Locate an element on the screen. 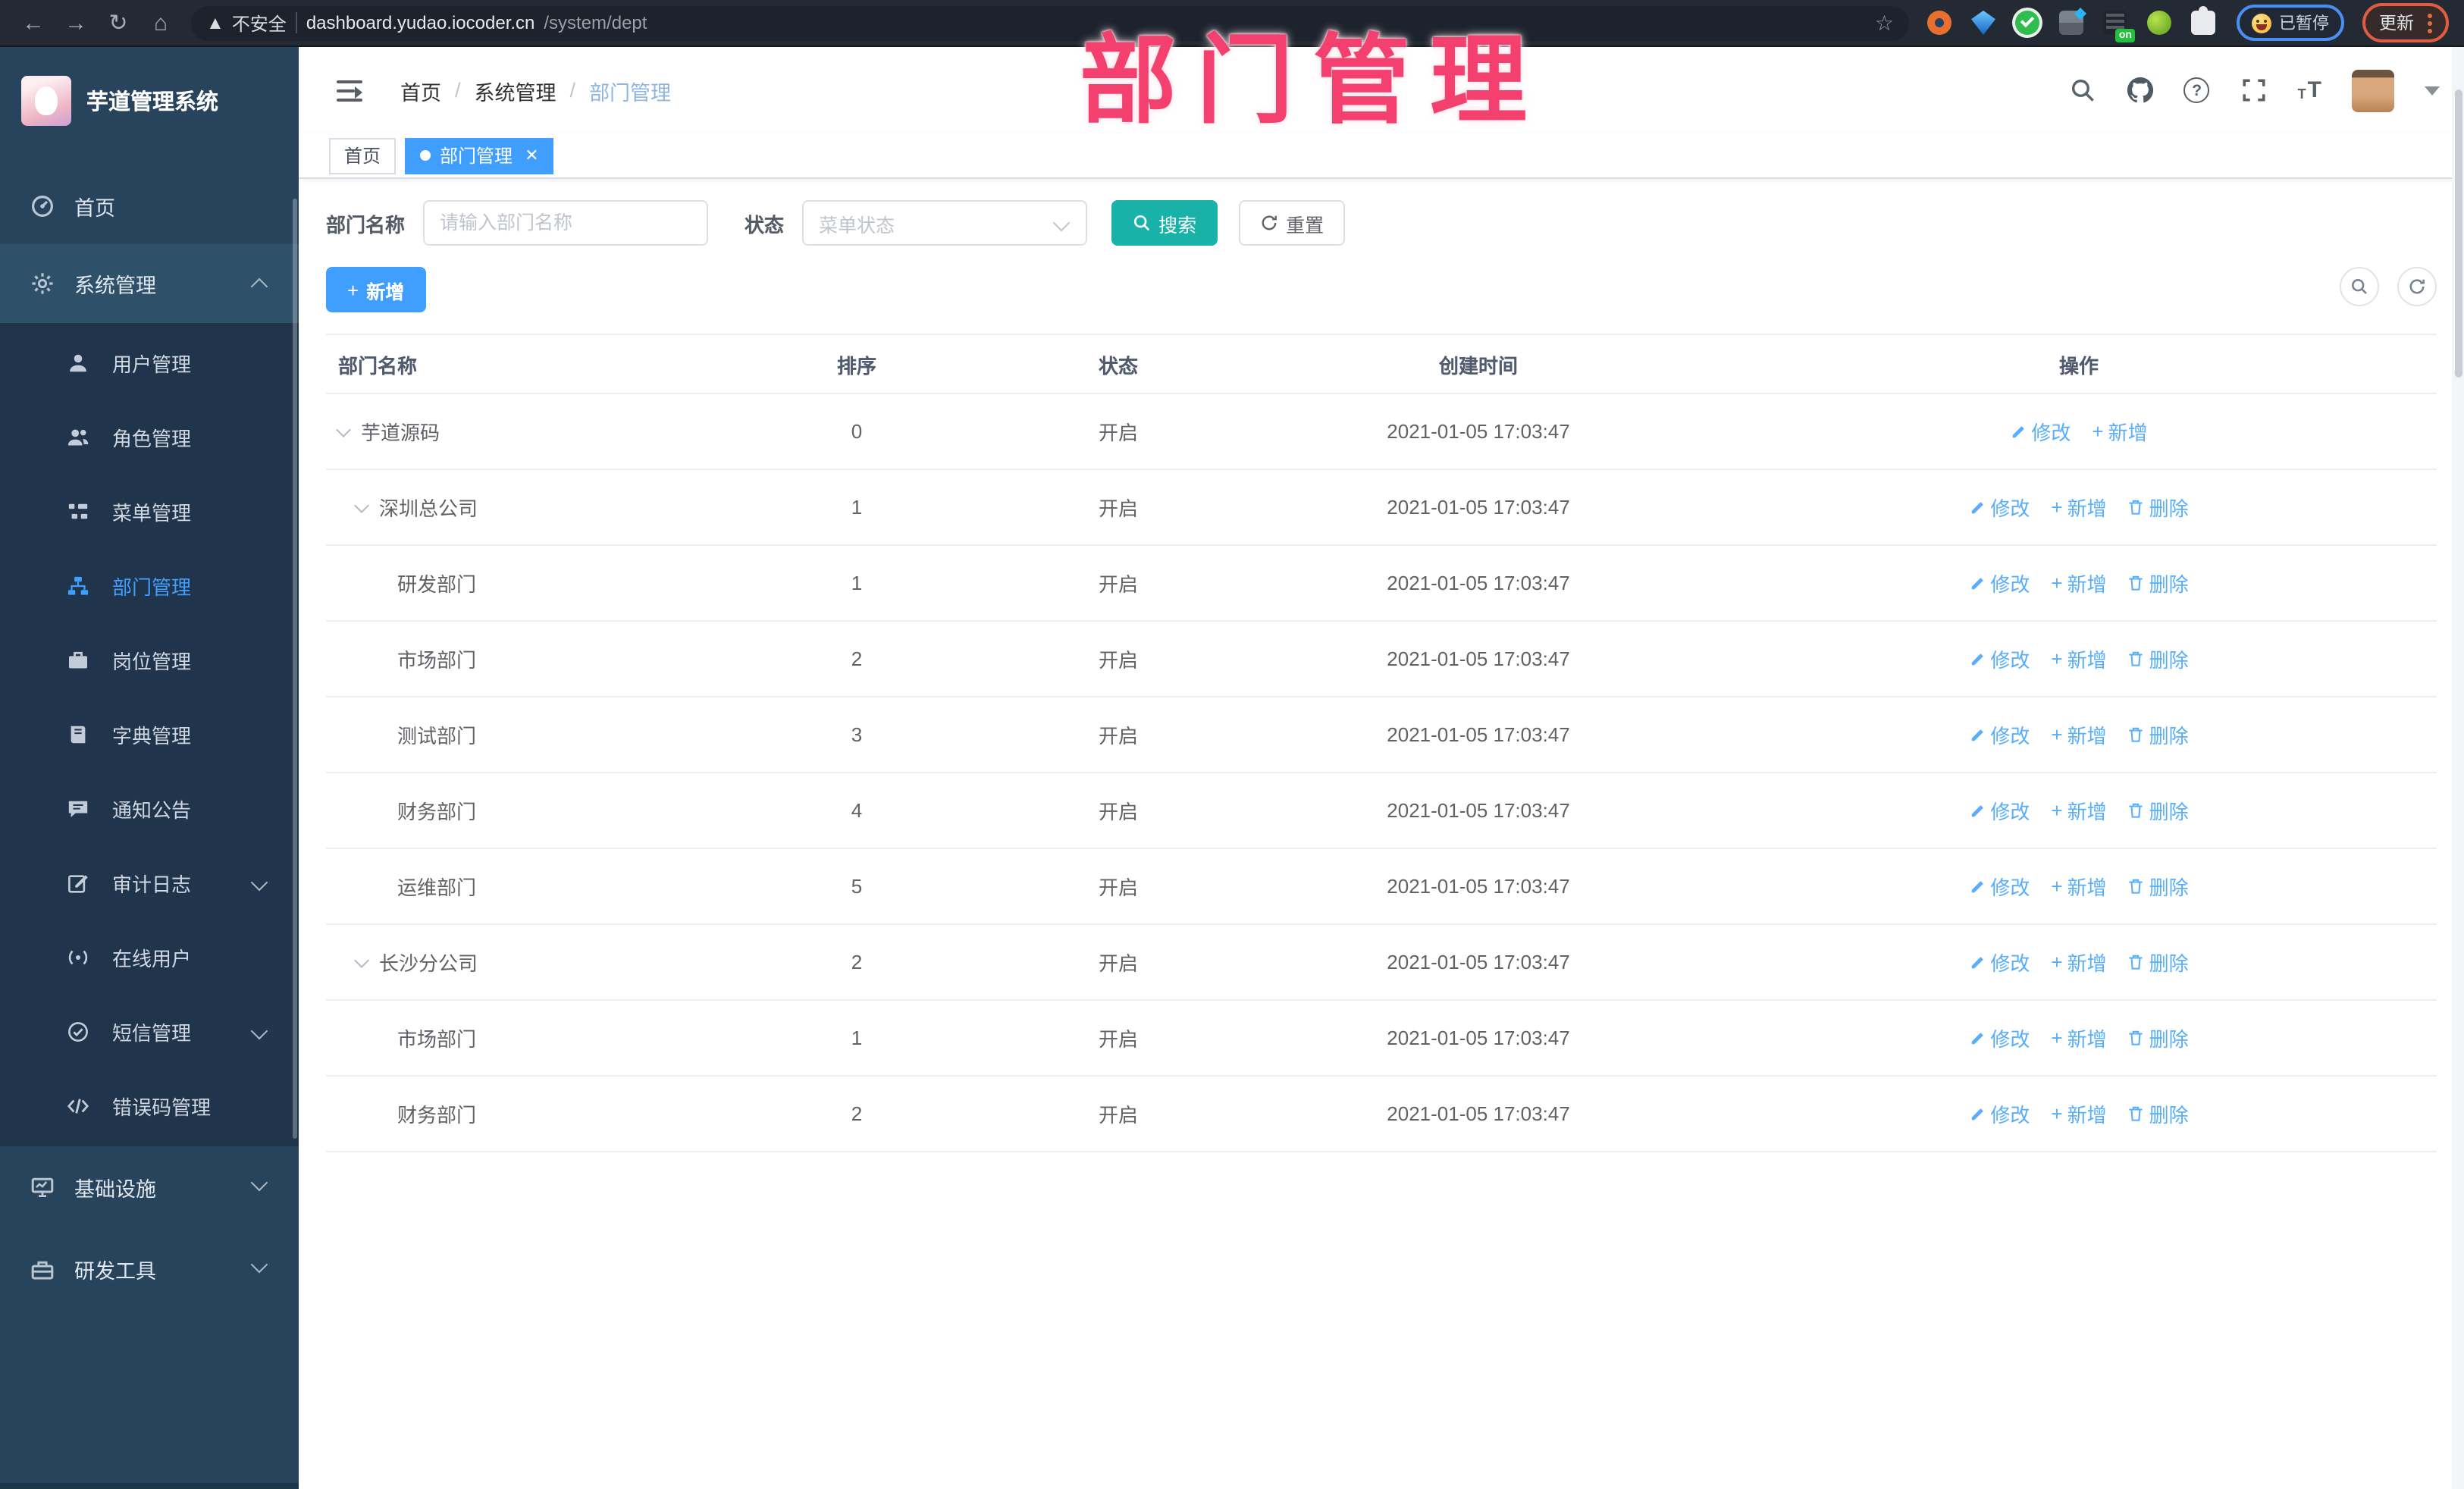  close-tab-icon: ✕ is located at coordinates (531, 156).